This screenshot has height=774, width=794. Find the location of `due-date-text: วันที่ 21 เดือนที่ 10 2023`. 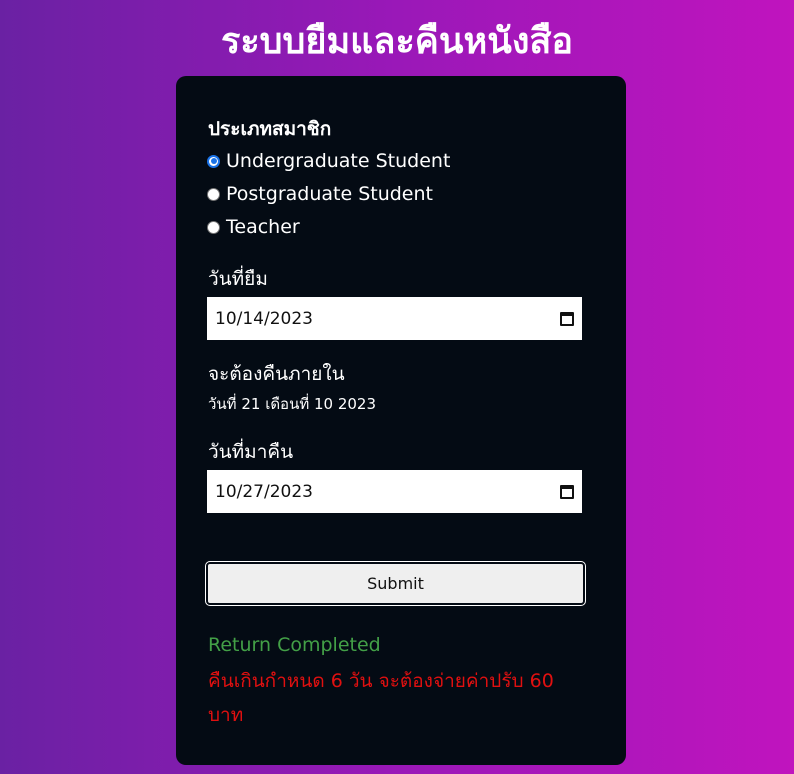

due-date-text: วันที่ 21 เดือนที่ 10 2023 is located at coordinates (292, 404).